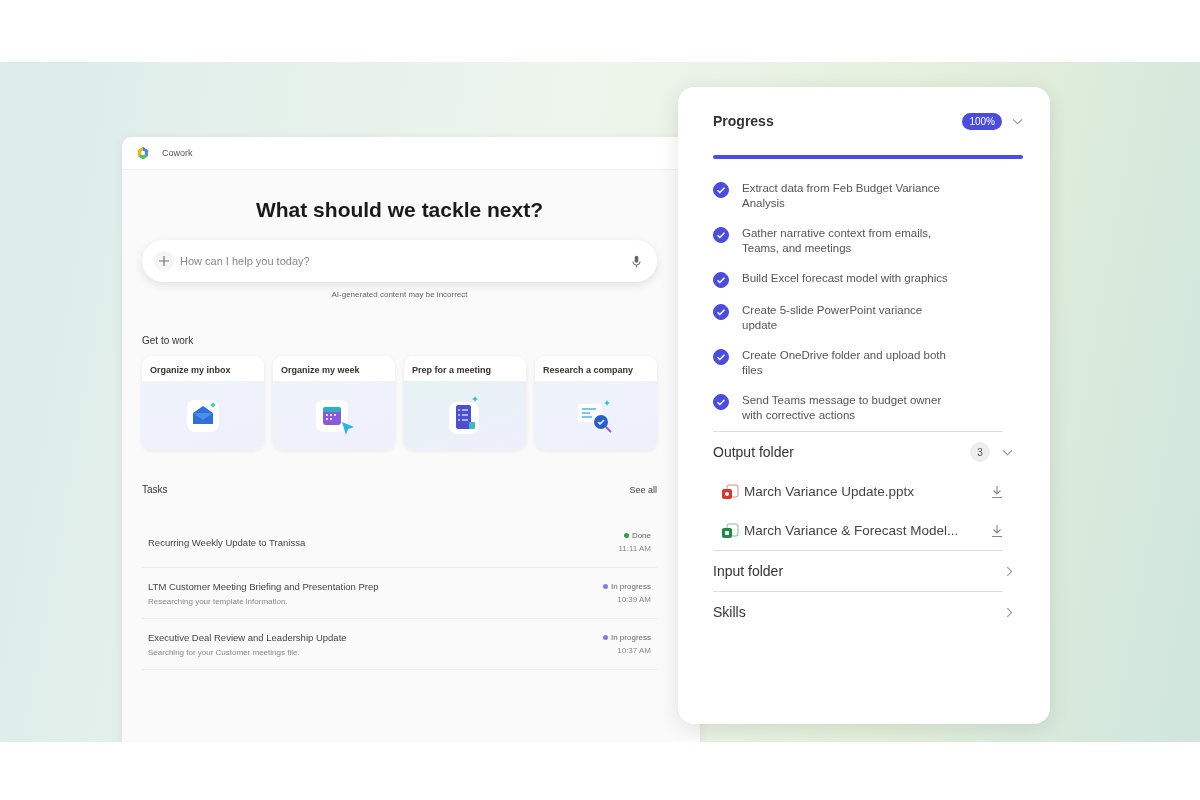  Describe the element at coordinates (177, 153) in the screenshot. I see `window-title: Cowork` at that location.